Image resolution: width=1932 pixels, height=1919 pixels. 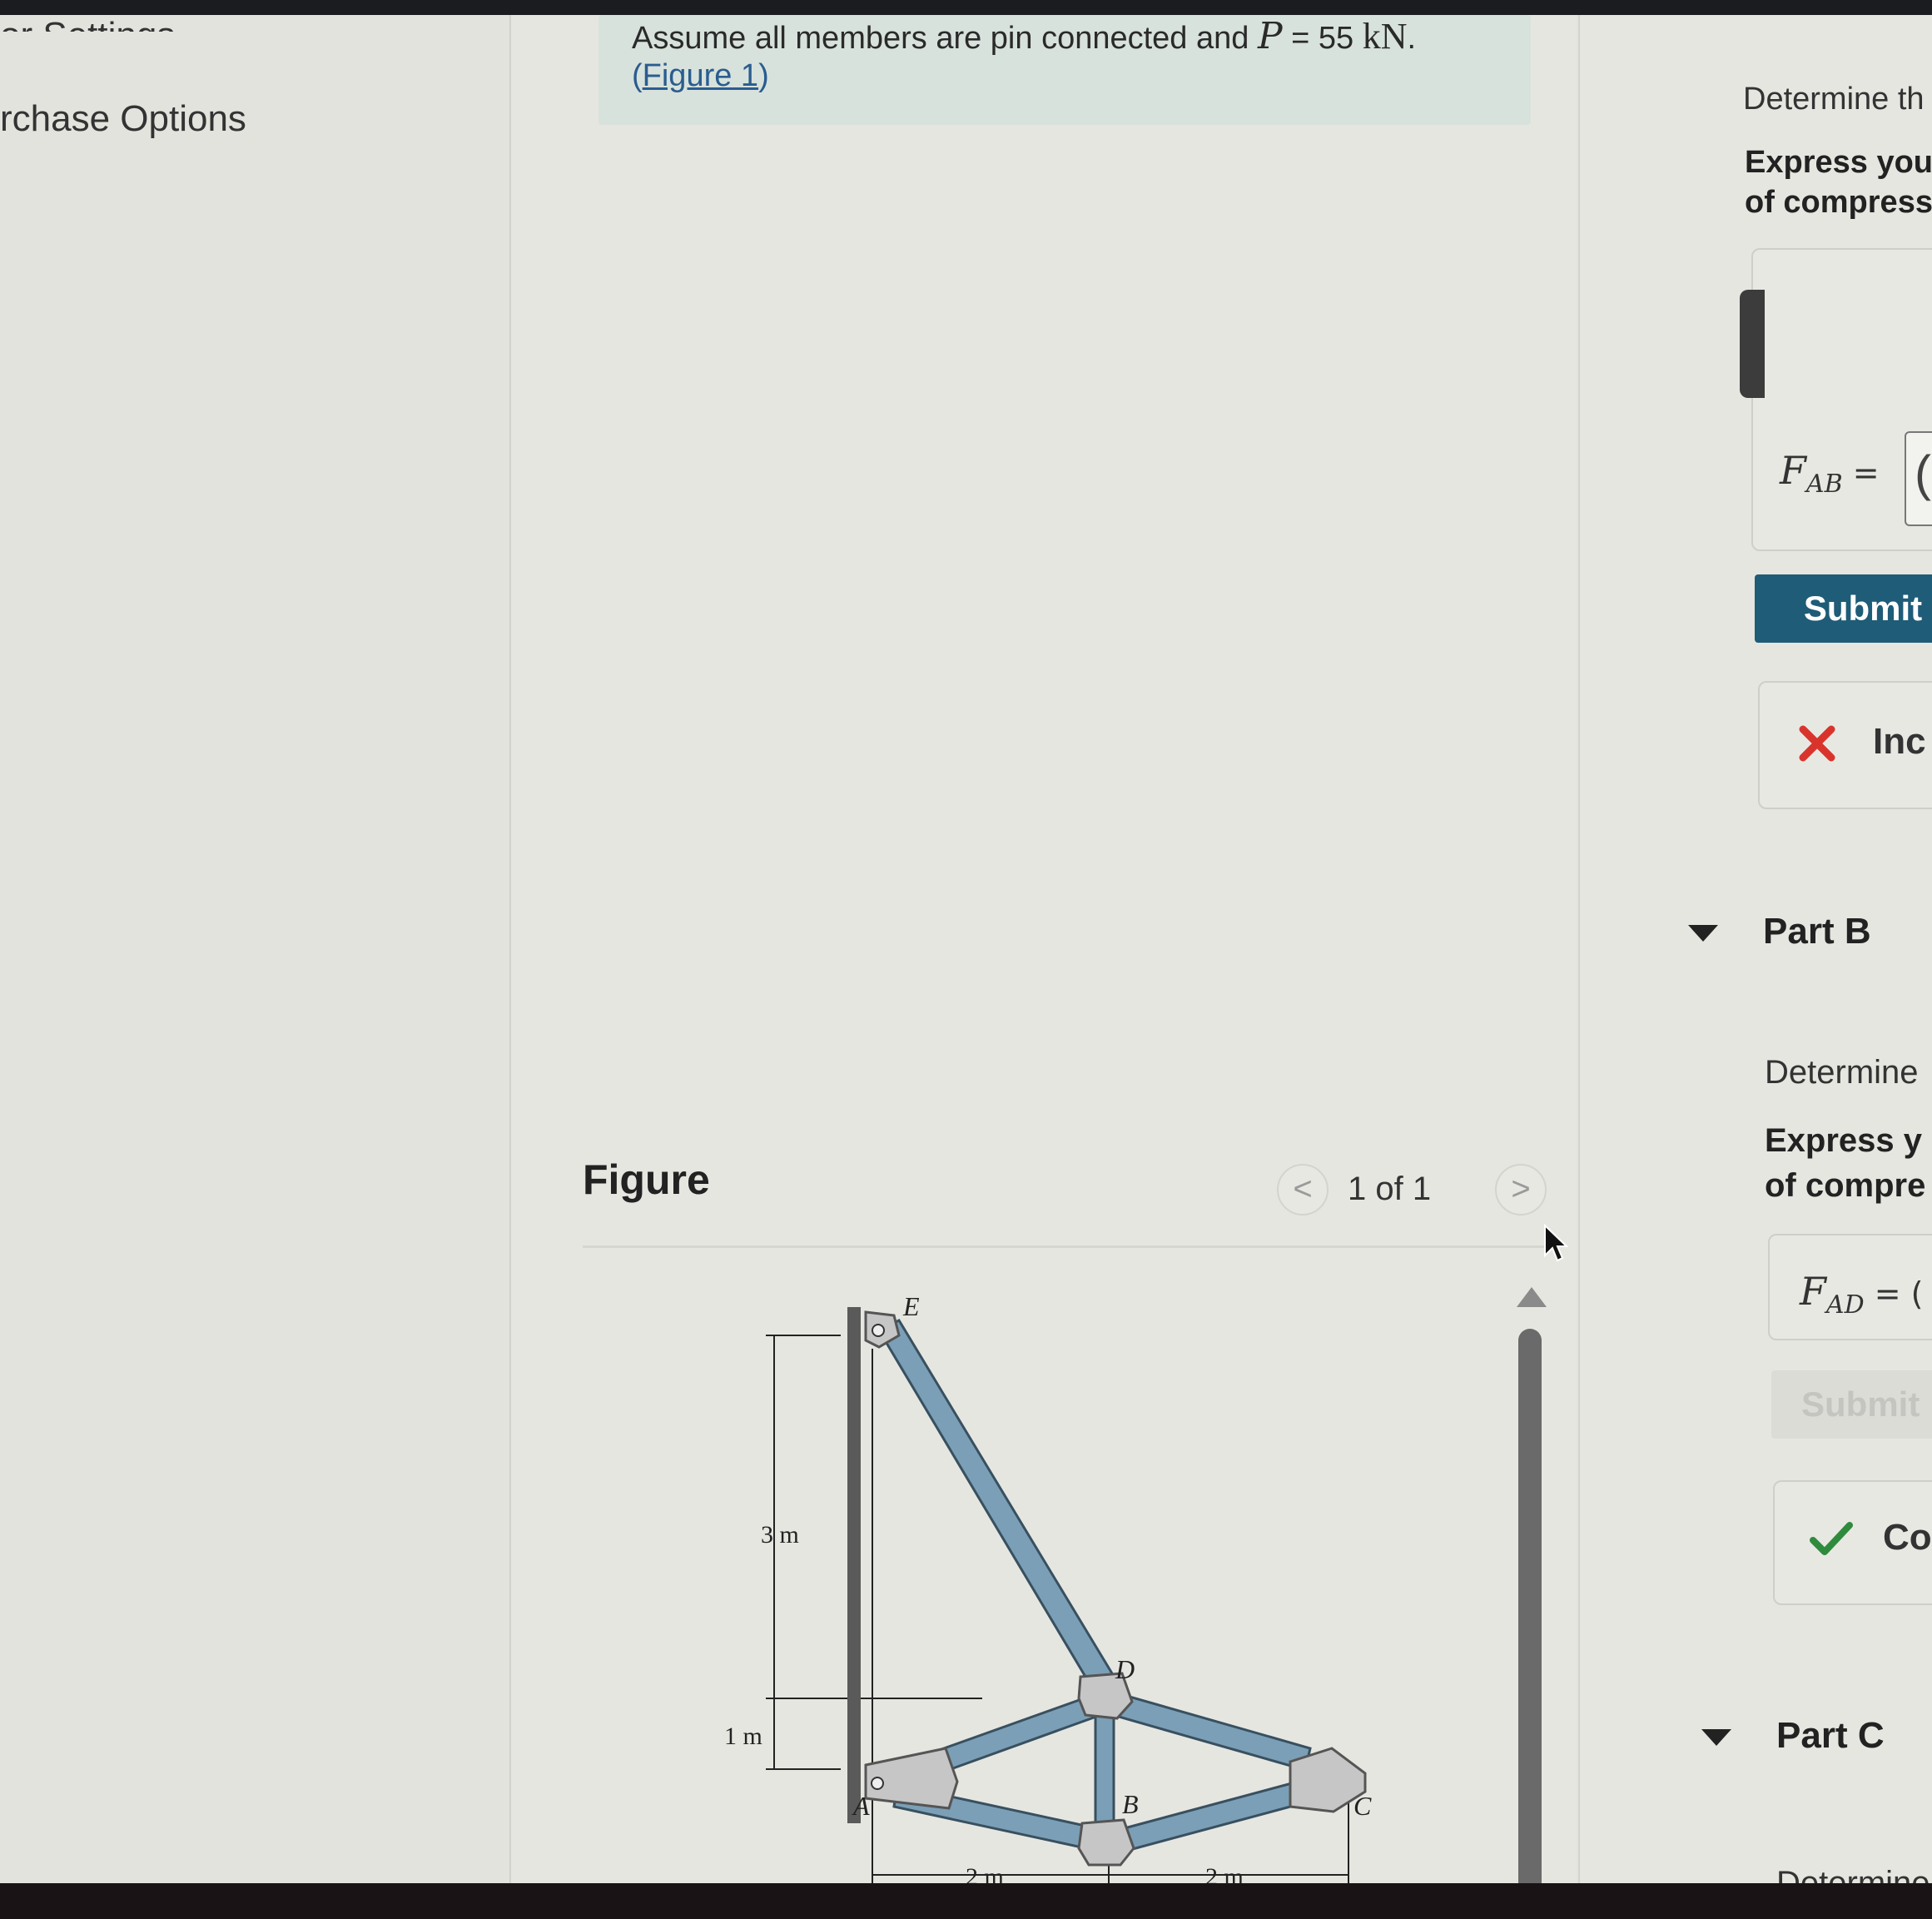 What do you see at coordinates (996, 1504) in the screenshot?
I see `member-ed` at bounding box center [996, 1504].